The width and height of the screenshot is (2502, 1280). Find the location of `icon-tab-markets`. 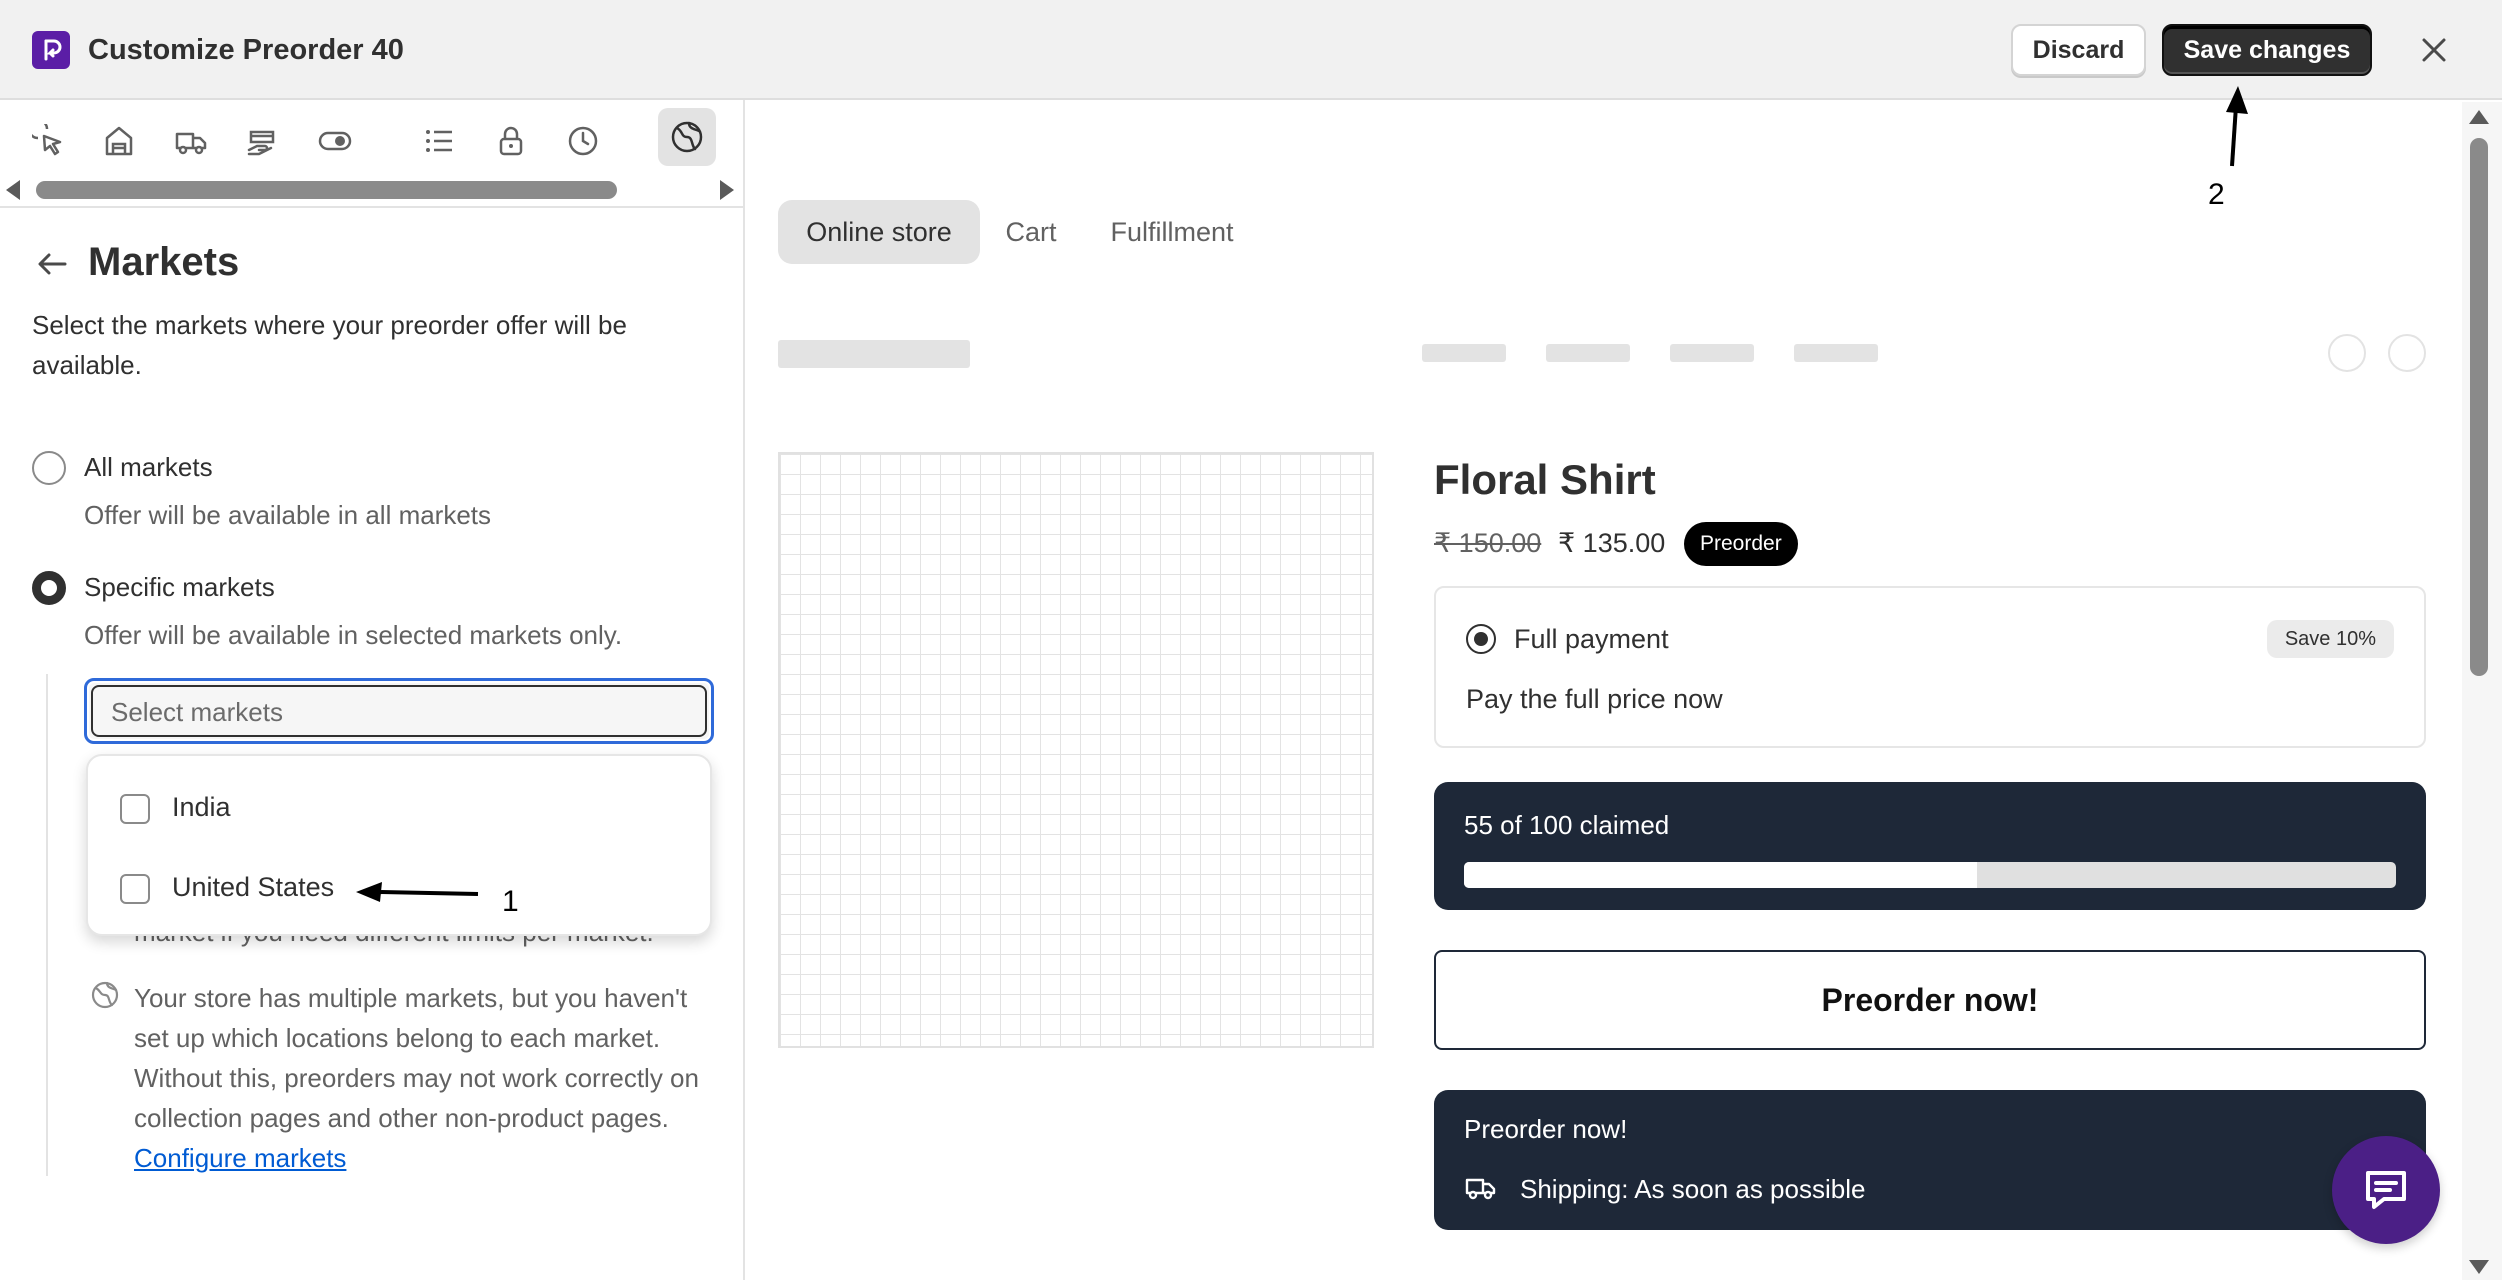

icon-tab-markets is located at coordinates (687, 137).